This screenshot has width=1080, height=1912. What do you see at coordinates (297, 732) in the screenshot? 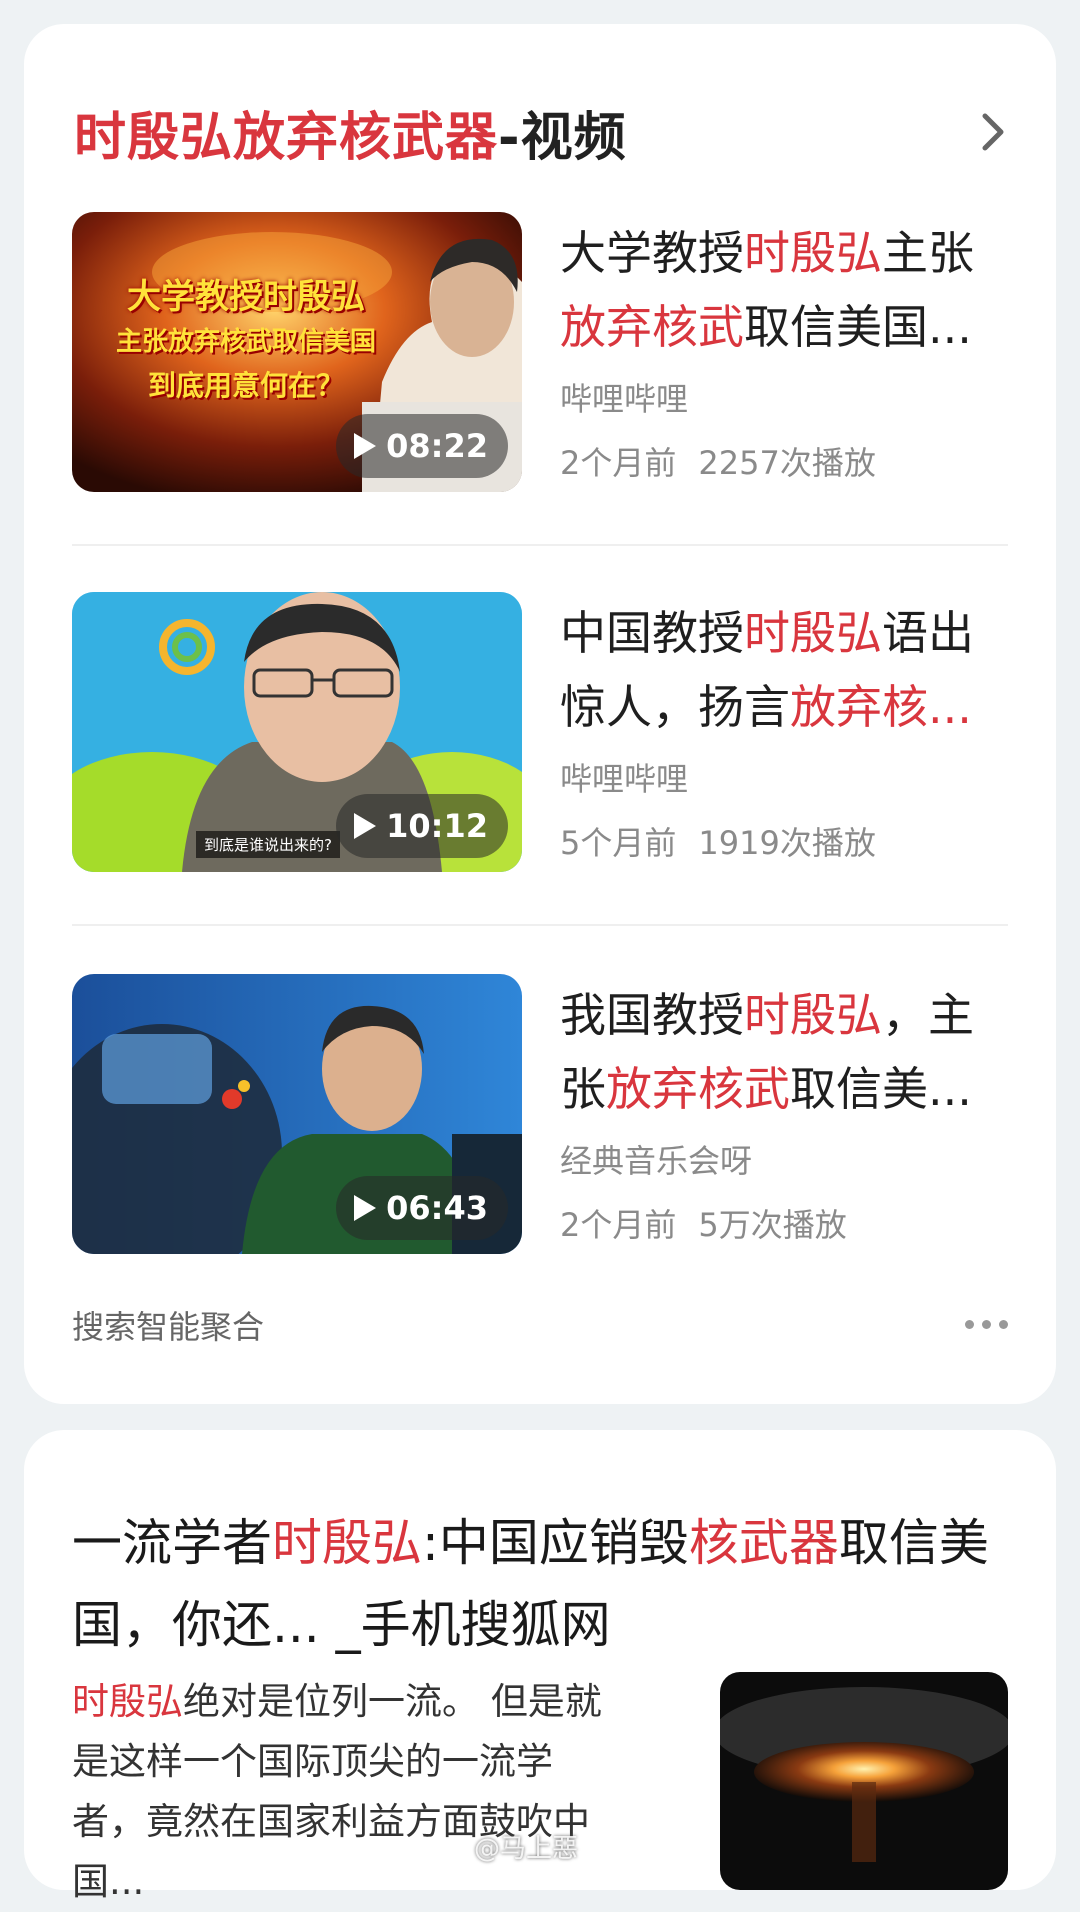
I see `video-thumbnail: 到底是谁说出来的? 10:12` at bounding box center [297, 732].